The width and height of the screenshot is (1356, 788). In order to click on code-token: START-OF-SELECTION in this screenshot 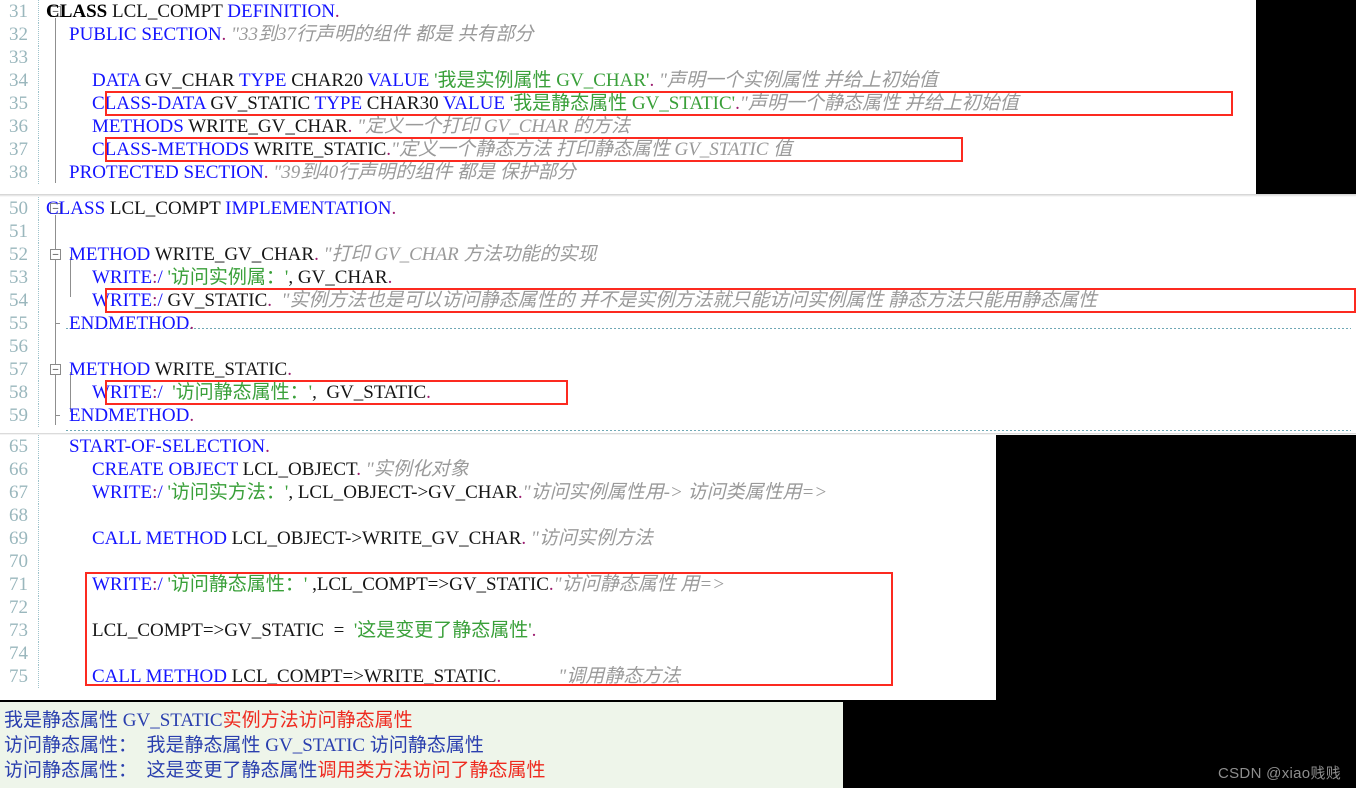, I will do `click(167, 446)`.